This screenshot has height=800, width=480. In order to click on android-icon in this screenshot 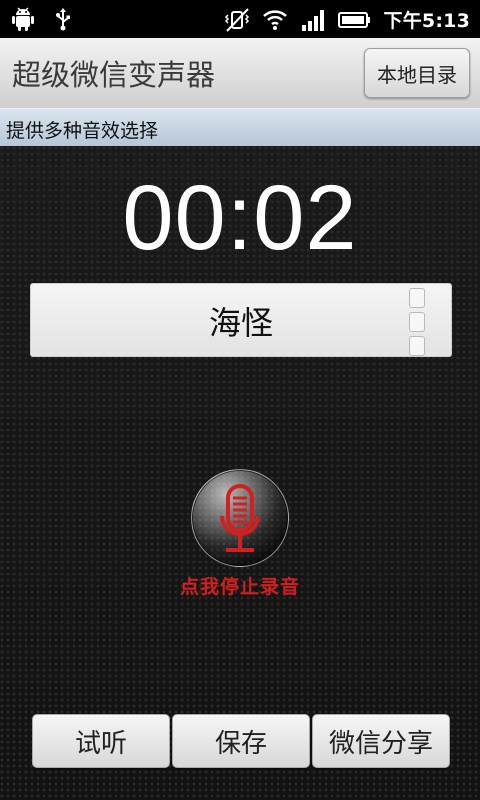, I will do `click(23, 19)`.